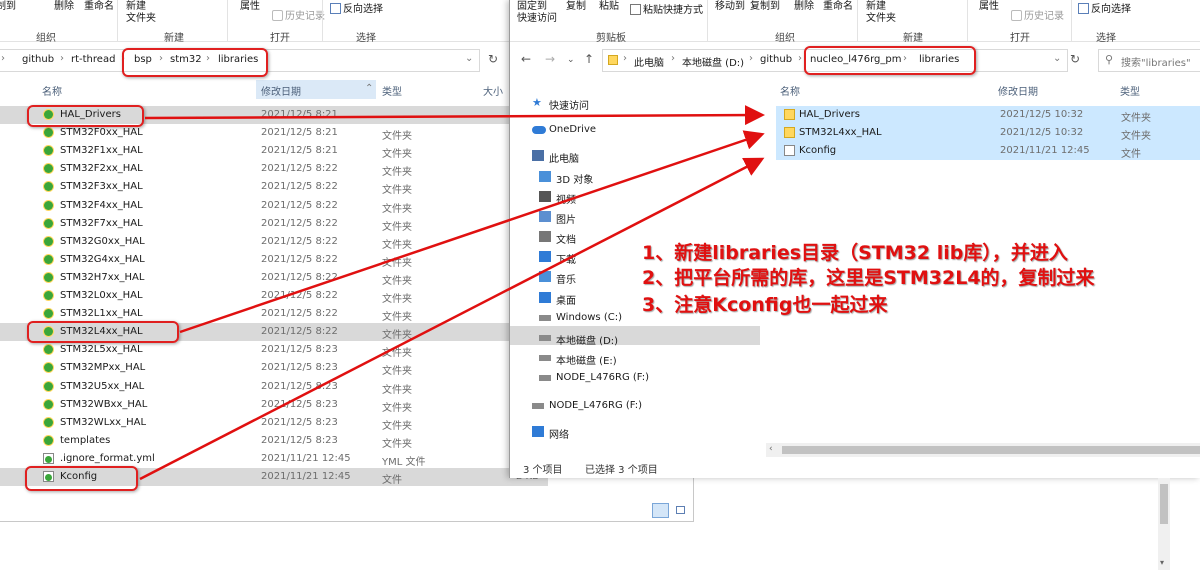  What do you see at coordinates (539, 130) in the screenshot?
I see `cloud-icon` at bounding box center [539, 130].